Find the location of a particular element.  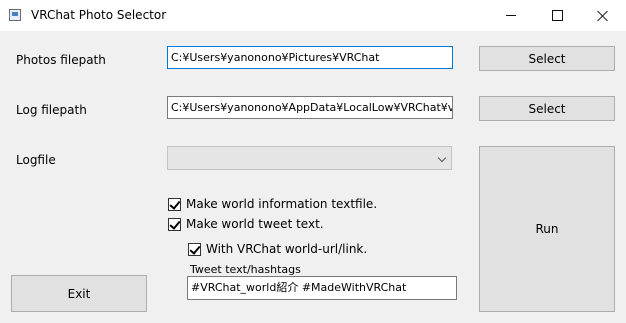

title-bar: VRChat Photo Selector is located at coordinates (313, 15).